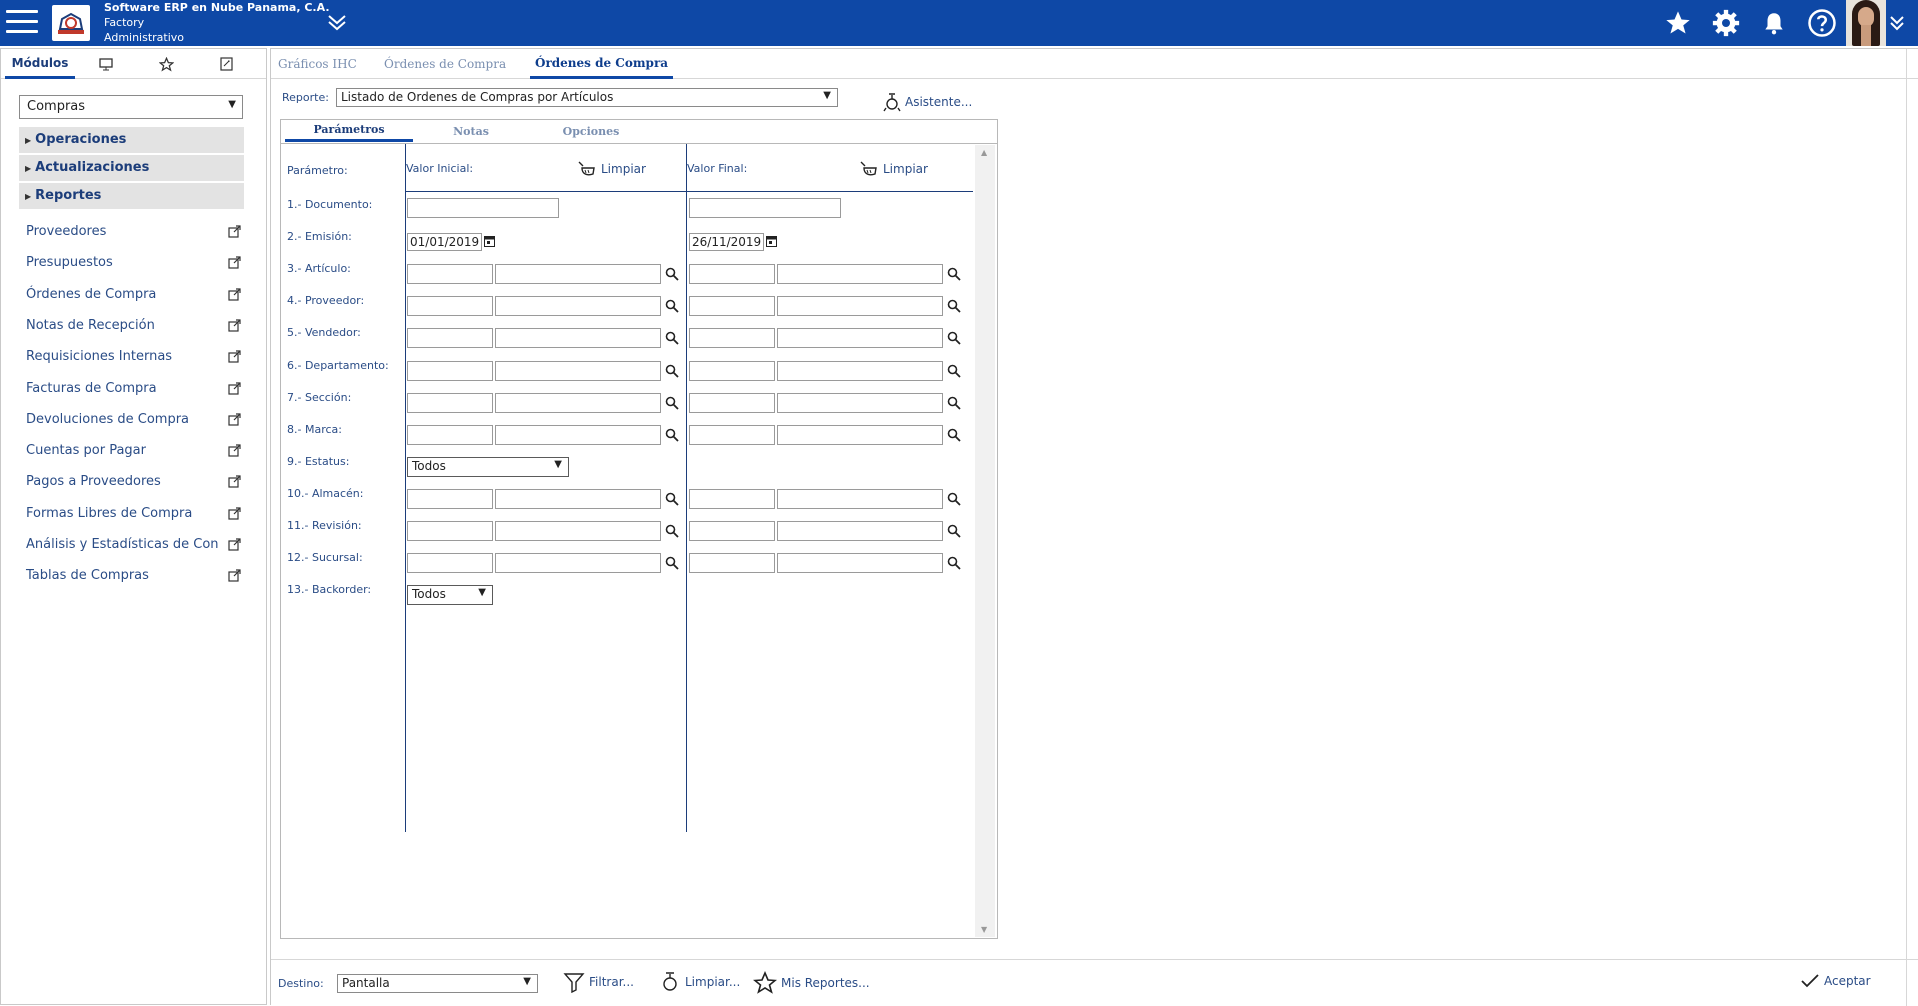  I want to click on tab-notas: Notas, so click(471, 131).